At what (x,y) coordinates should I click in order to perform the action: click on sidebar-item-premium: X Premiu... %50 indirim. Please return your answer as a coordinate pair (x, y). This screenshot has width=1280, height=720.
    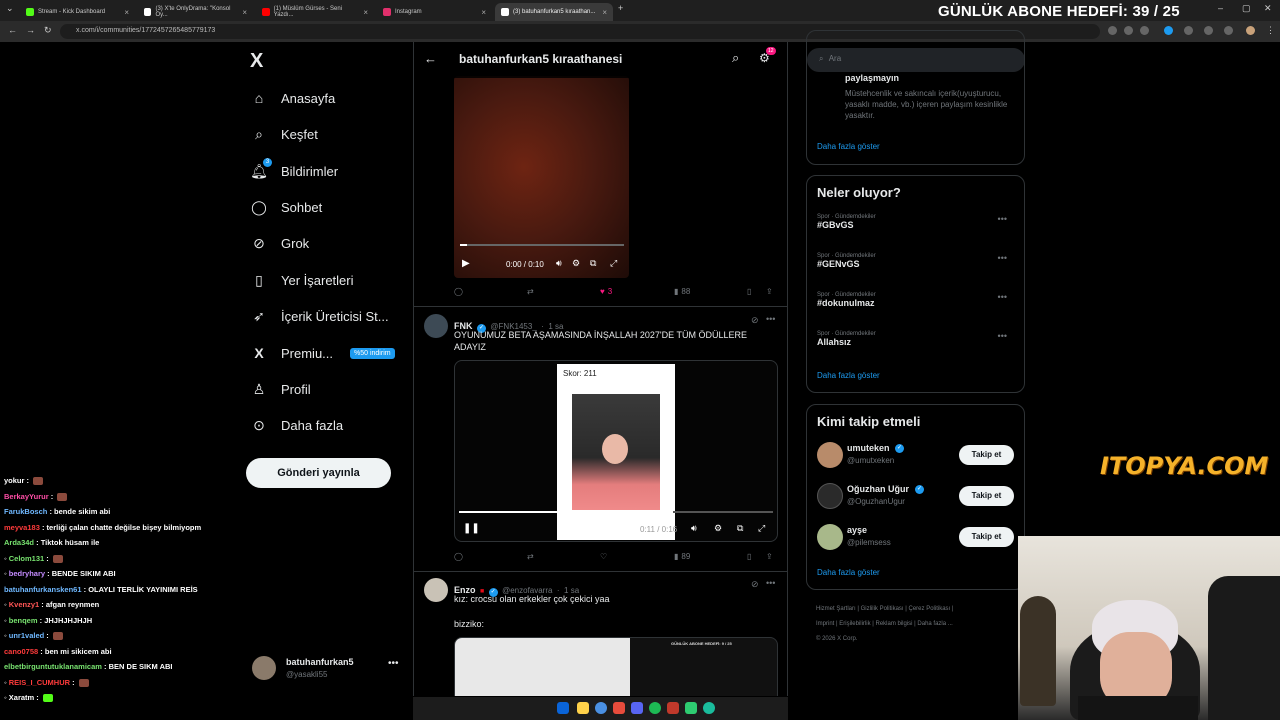
    Looking at the image, I should click on (322, 353).